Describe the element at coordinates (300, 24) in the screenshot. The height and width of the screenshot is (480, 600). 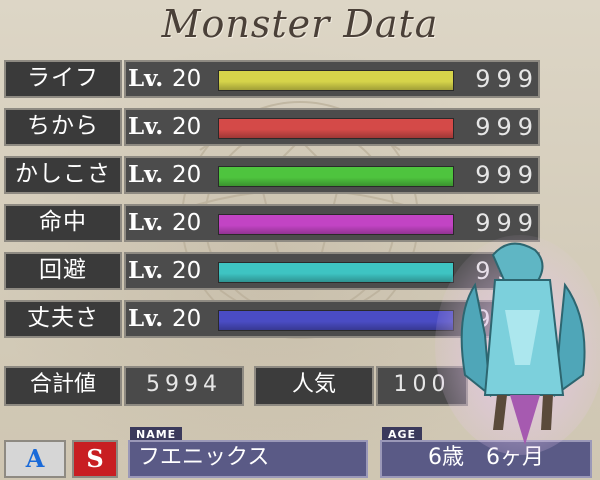
I see `page-title: Monster Data` at that location.